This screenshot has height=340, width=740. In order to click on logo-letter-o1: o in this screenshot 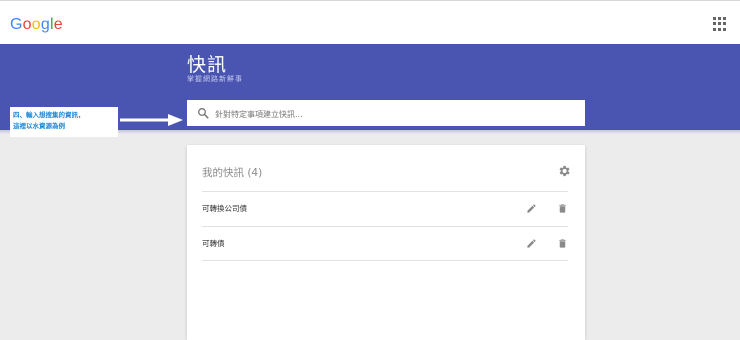, I will do `click(27, 24)`.